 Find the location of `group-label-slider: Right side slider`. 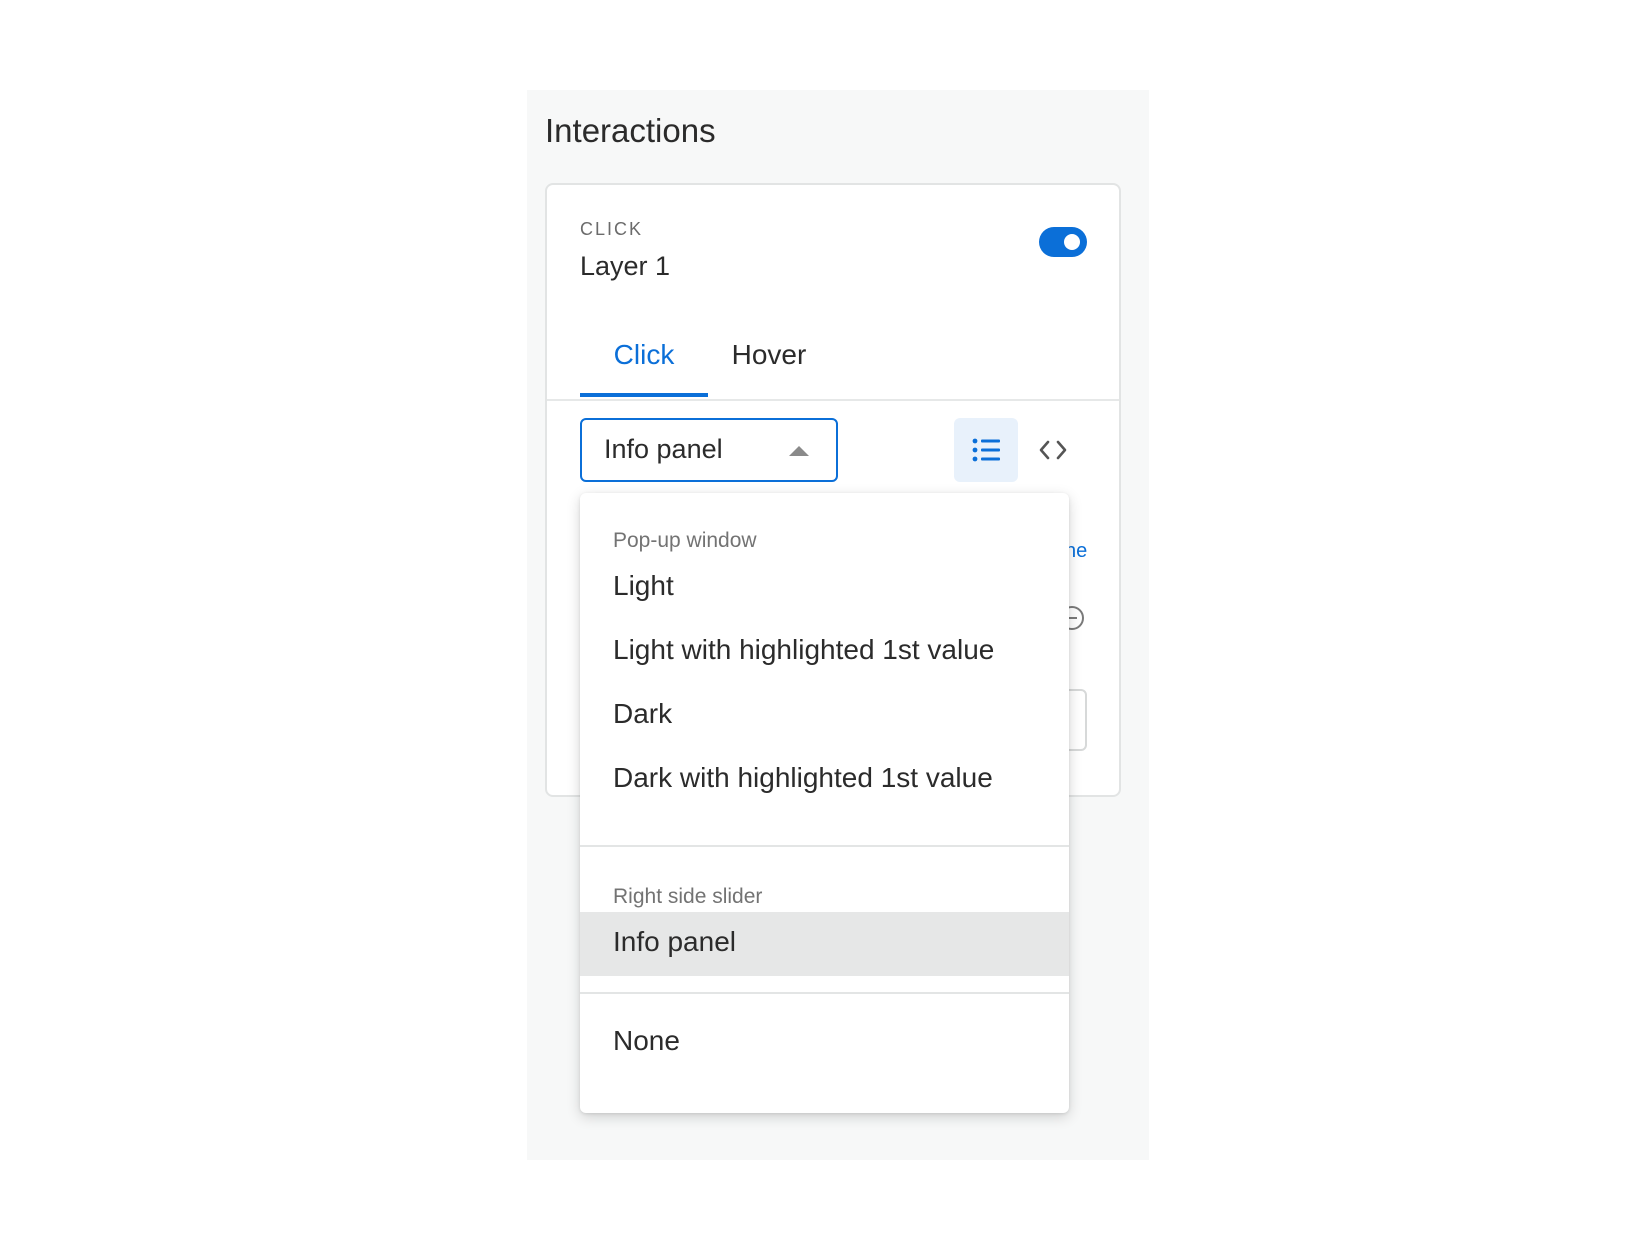

group-label-slider: Right side slider is located at coordinates (688, 896).